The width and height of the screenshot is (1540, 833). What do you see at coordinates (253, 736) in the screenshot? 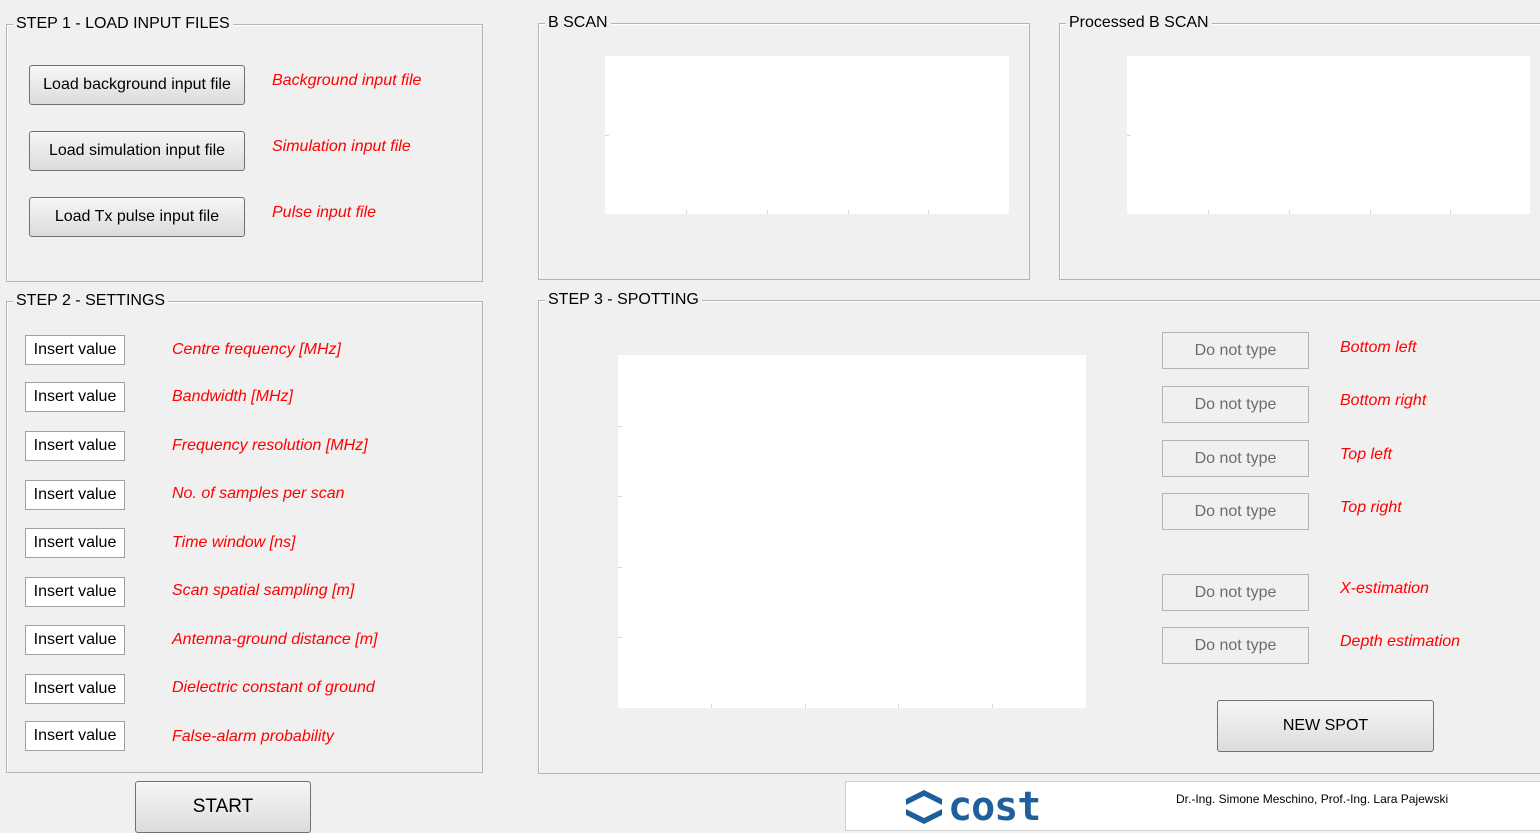
I see `false-alarm-label: False-alarm probability` at bounding box center [253, 736].